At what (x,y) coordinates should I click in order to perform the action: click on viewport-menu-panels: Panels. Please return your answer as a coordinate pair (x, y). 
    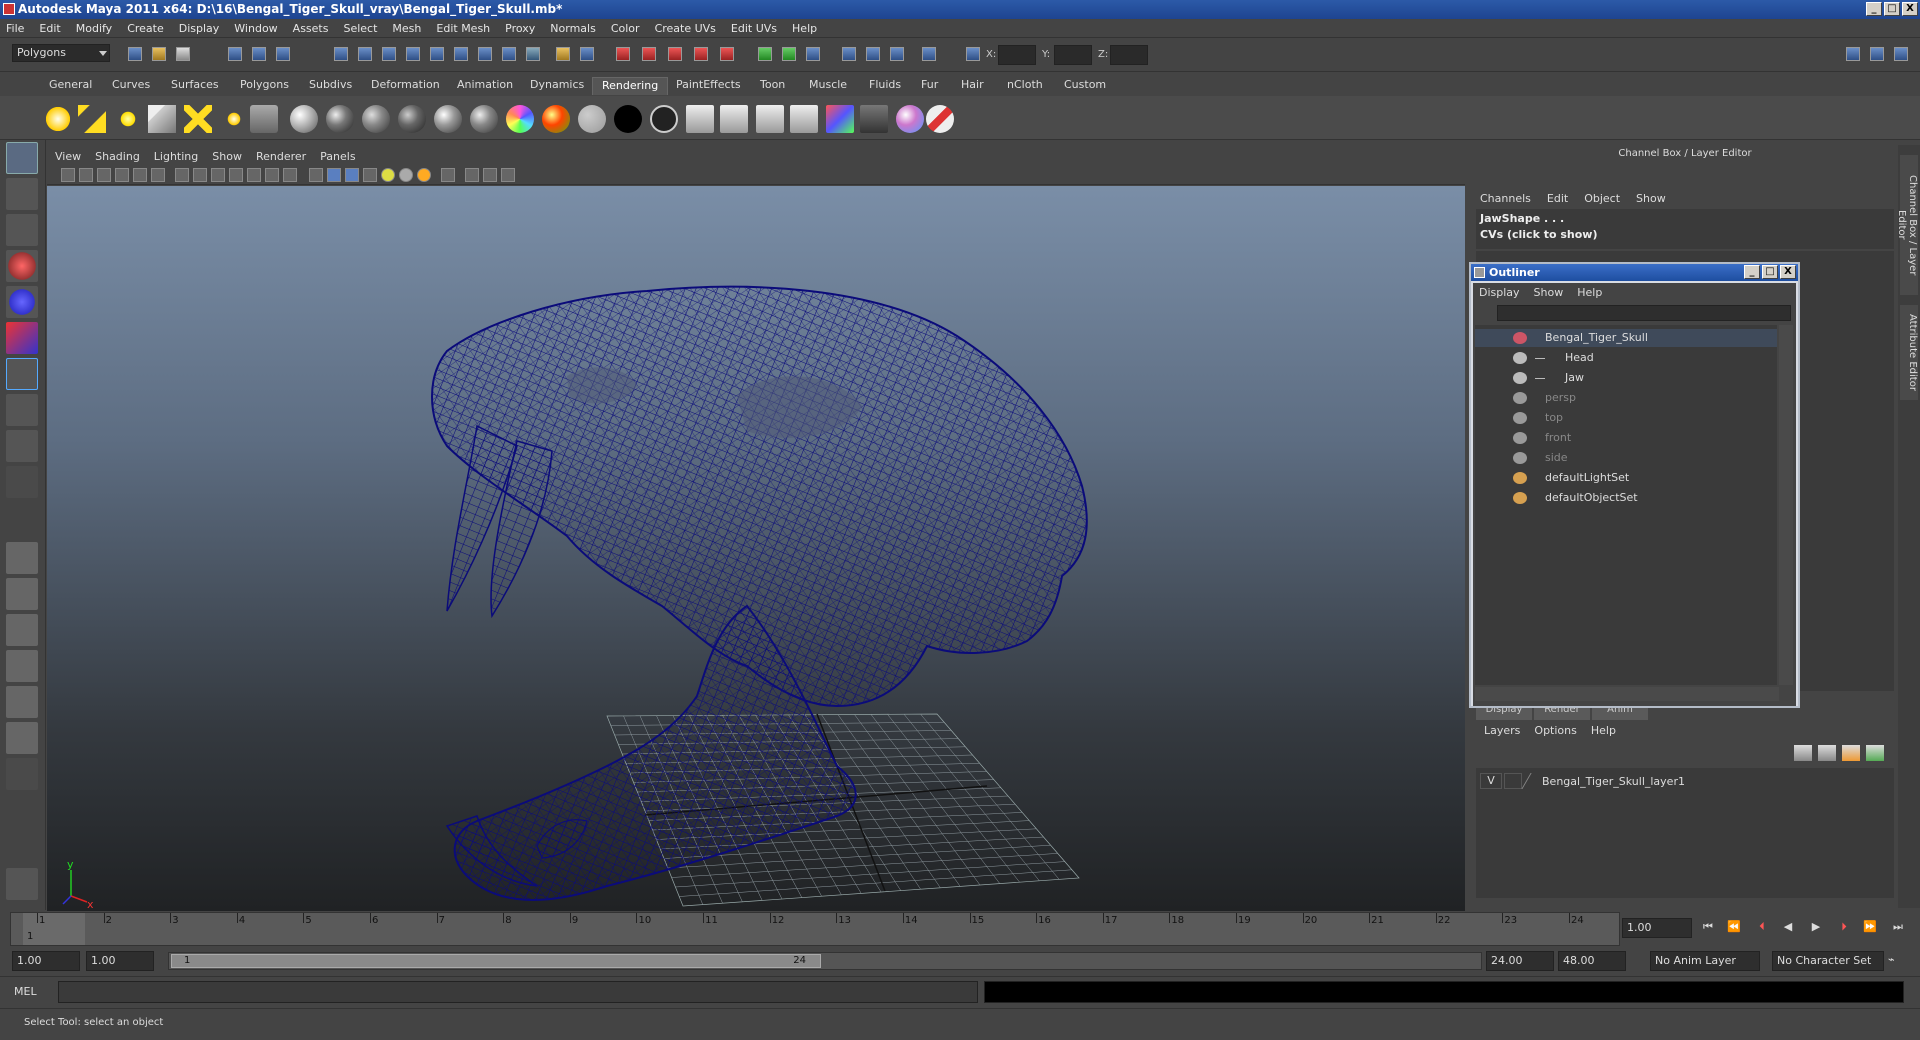
    Looking at the image, I should click on (337, 156).